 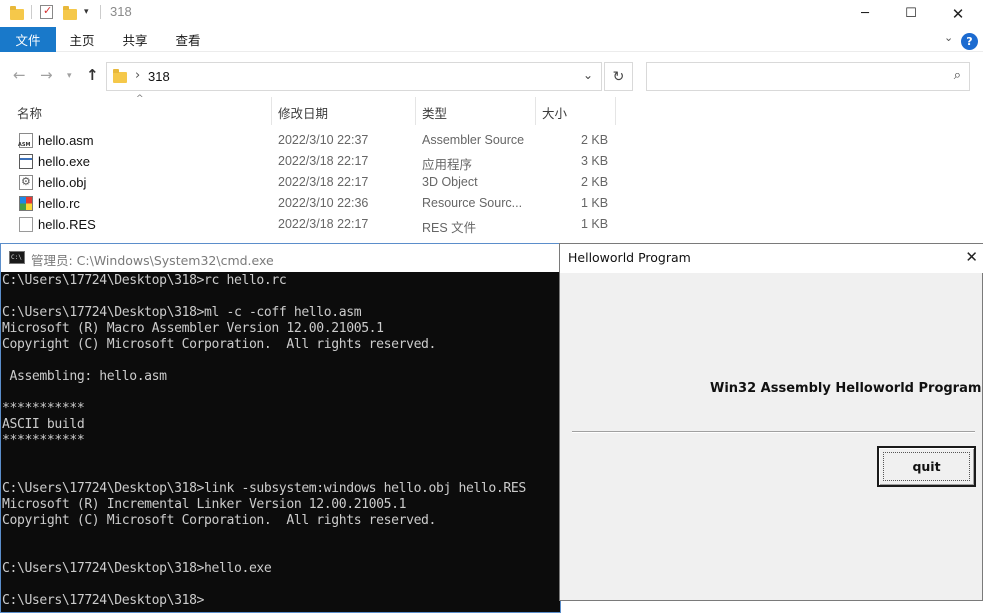 I want to click on column-date-modified: 修改日期, so click(x=303, y=112).